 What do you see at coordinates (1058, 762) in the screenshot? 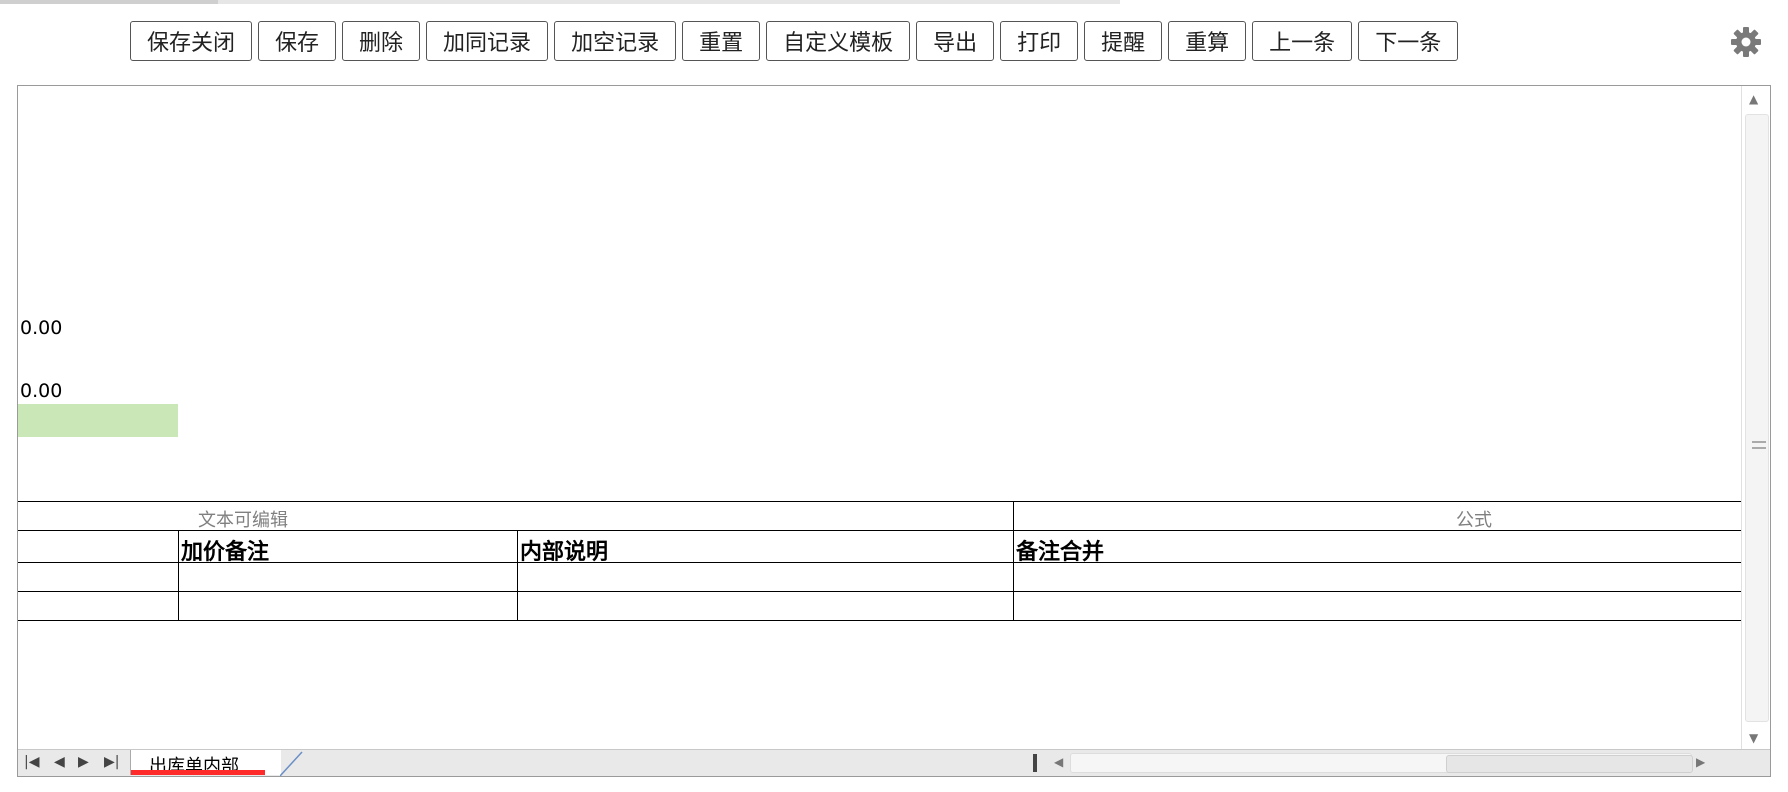
I see `scroll-left-icon: ◀` at bounding box center [1058, 762].